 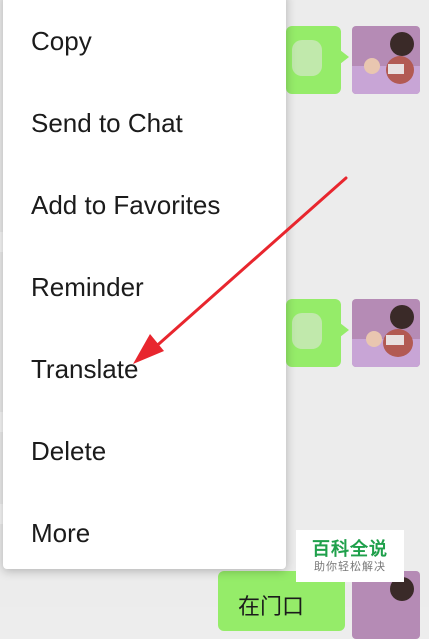 I want to click on watermark-logo: 百科全说 助你轻松解决, so click(x=350, y=556).